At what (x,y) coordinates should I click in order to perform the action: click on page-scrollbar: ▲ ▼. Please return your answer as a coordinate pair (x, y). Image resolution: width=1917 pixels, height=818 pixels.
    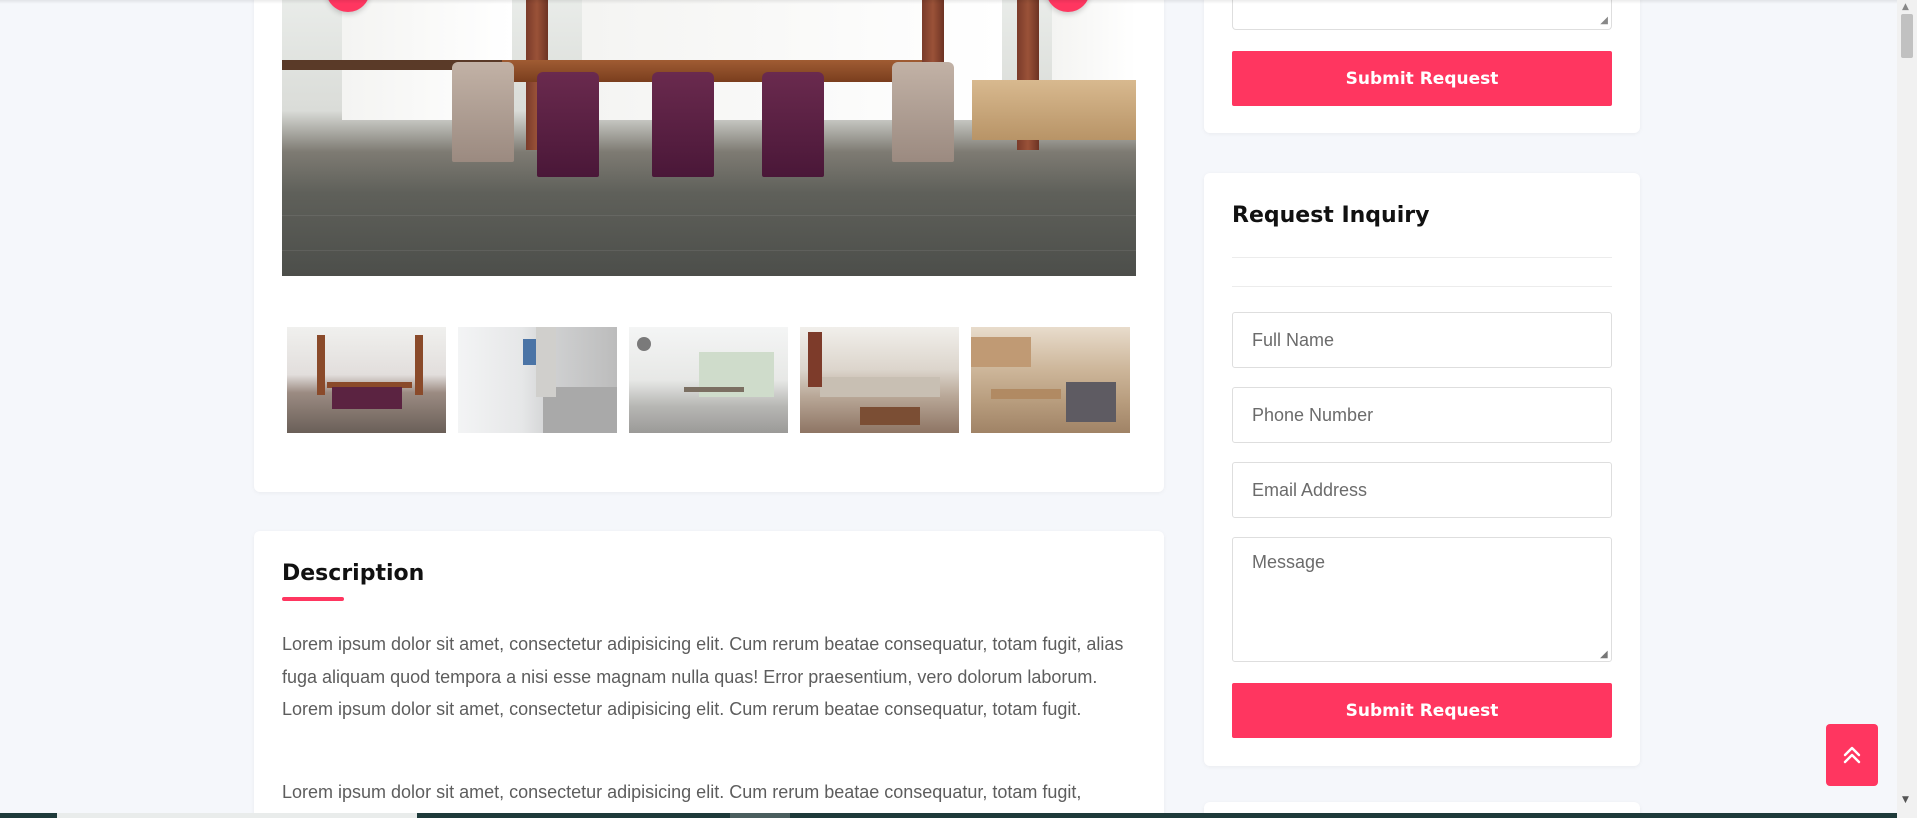
    Looking at the image, I should click on (1907, 409).